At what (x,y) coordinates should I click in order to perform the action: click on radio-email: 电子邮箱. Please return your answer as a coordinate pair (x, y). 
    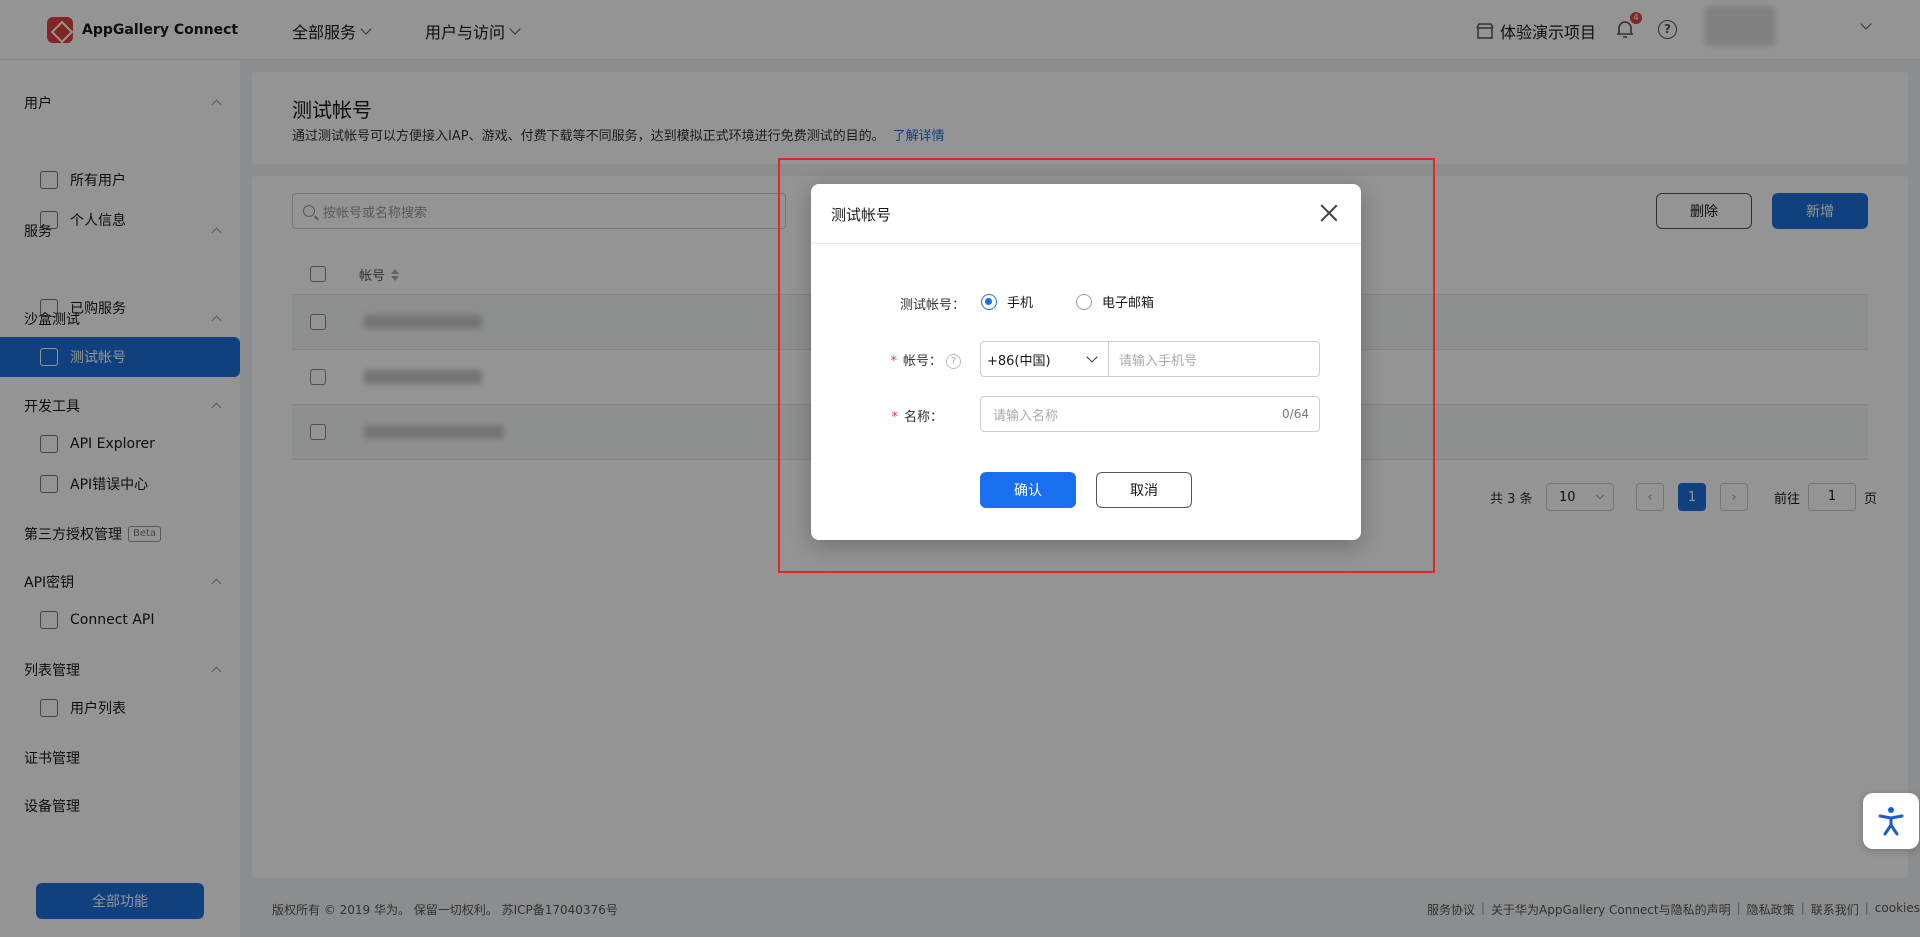
    Looking at the image, I should click on (1115, 301).